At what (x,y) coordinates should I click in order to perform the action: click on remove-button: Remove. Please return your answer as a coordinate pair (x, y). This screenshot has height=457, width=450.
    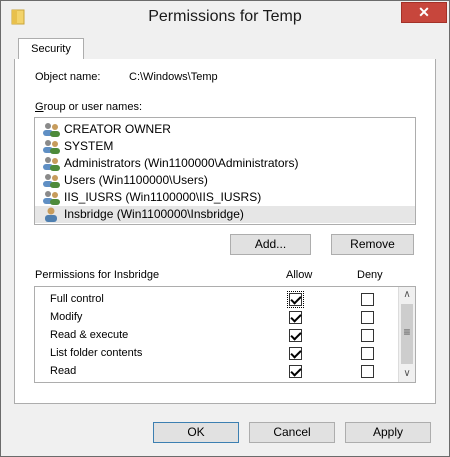
    Looking at the image, I should click on (372, 244).